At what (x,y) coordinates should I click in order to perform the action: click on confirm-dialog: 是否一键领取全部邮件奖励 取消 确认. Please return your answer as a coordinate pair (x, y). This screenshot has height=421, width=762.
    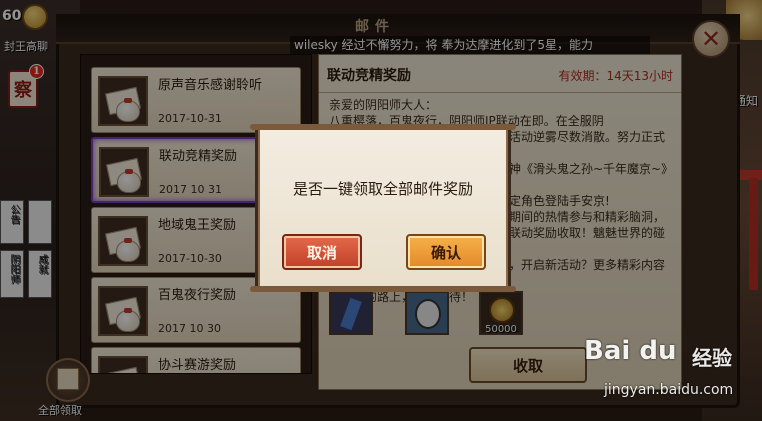
    Looking at the image, I should click on (383, 208).